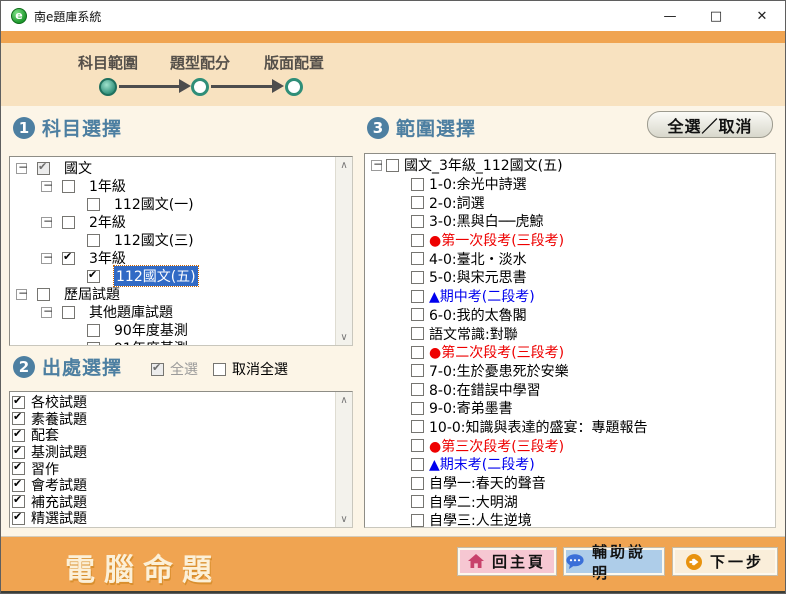 This screenshot has height=594, width=786. I want to click on tree-item: 6-0:我的太魯閣, so click(571, 315).